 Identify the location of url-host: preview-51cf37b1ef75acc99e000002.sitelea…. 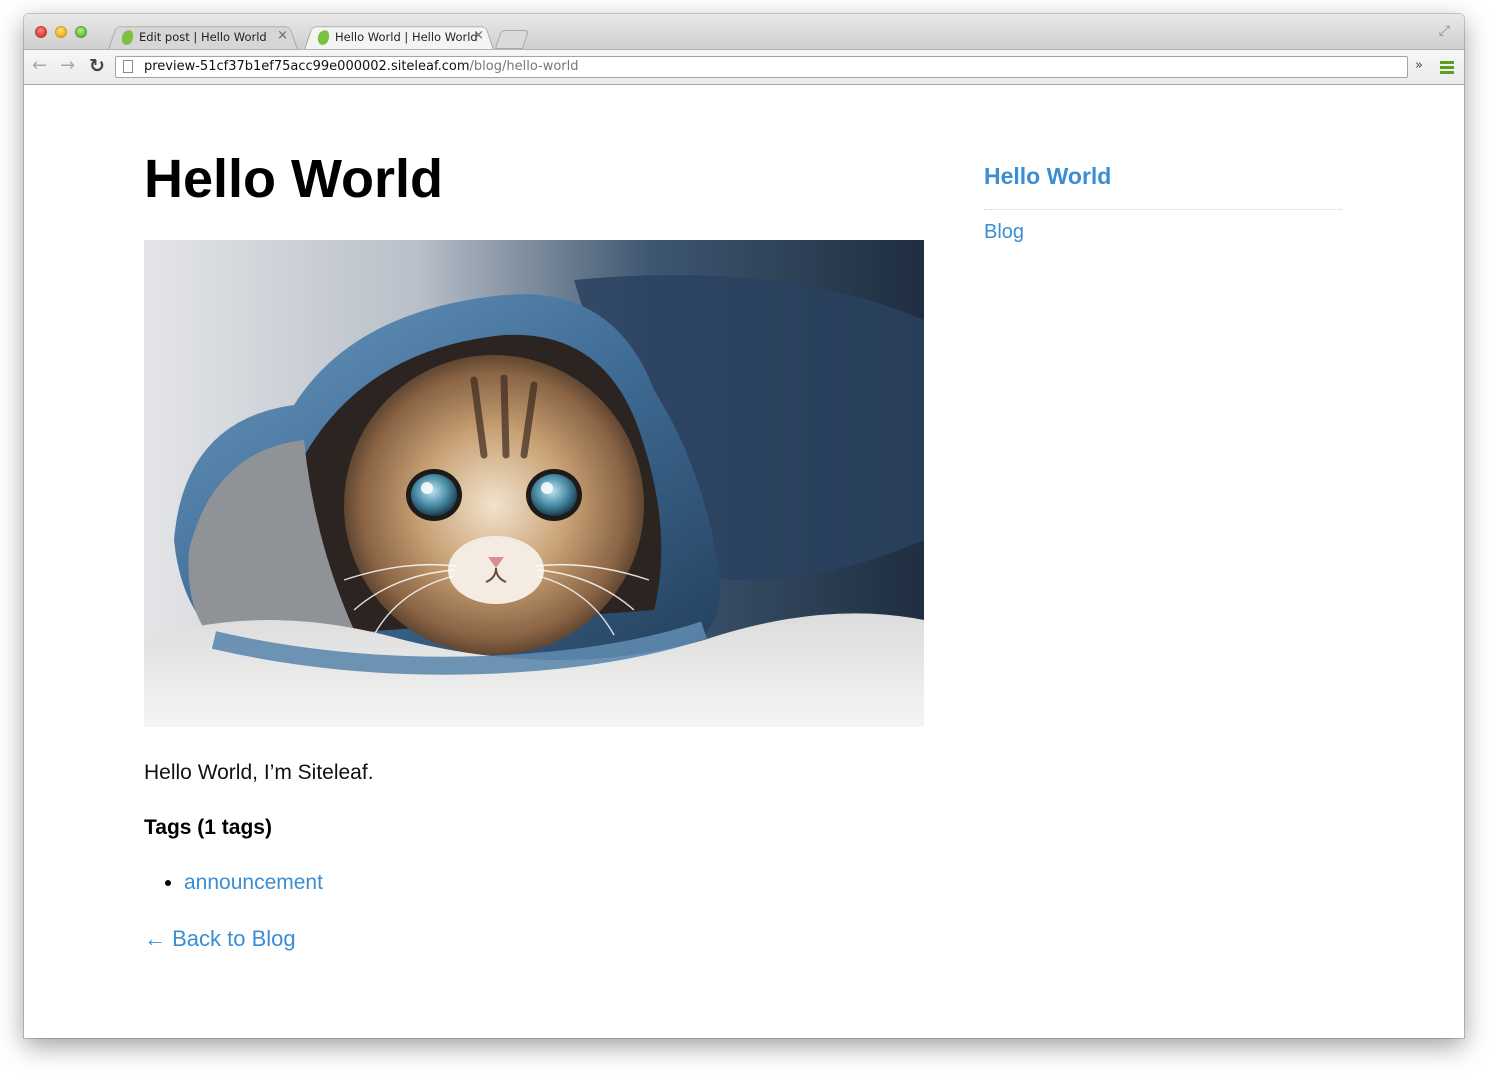
(307, 66).